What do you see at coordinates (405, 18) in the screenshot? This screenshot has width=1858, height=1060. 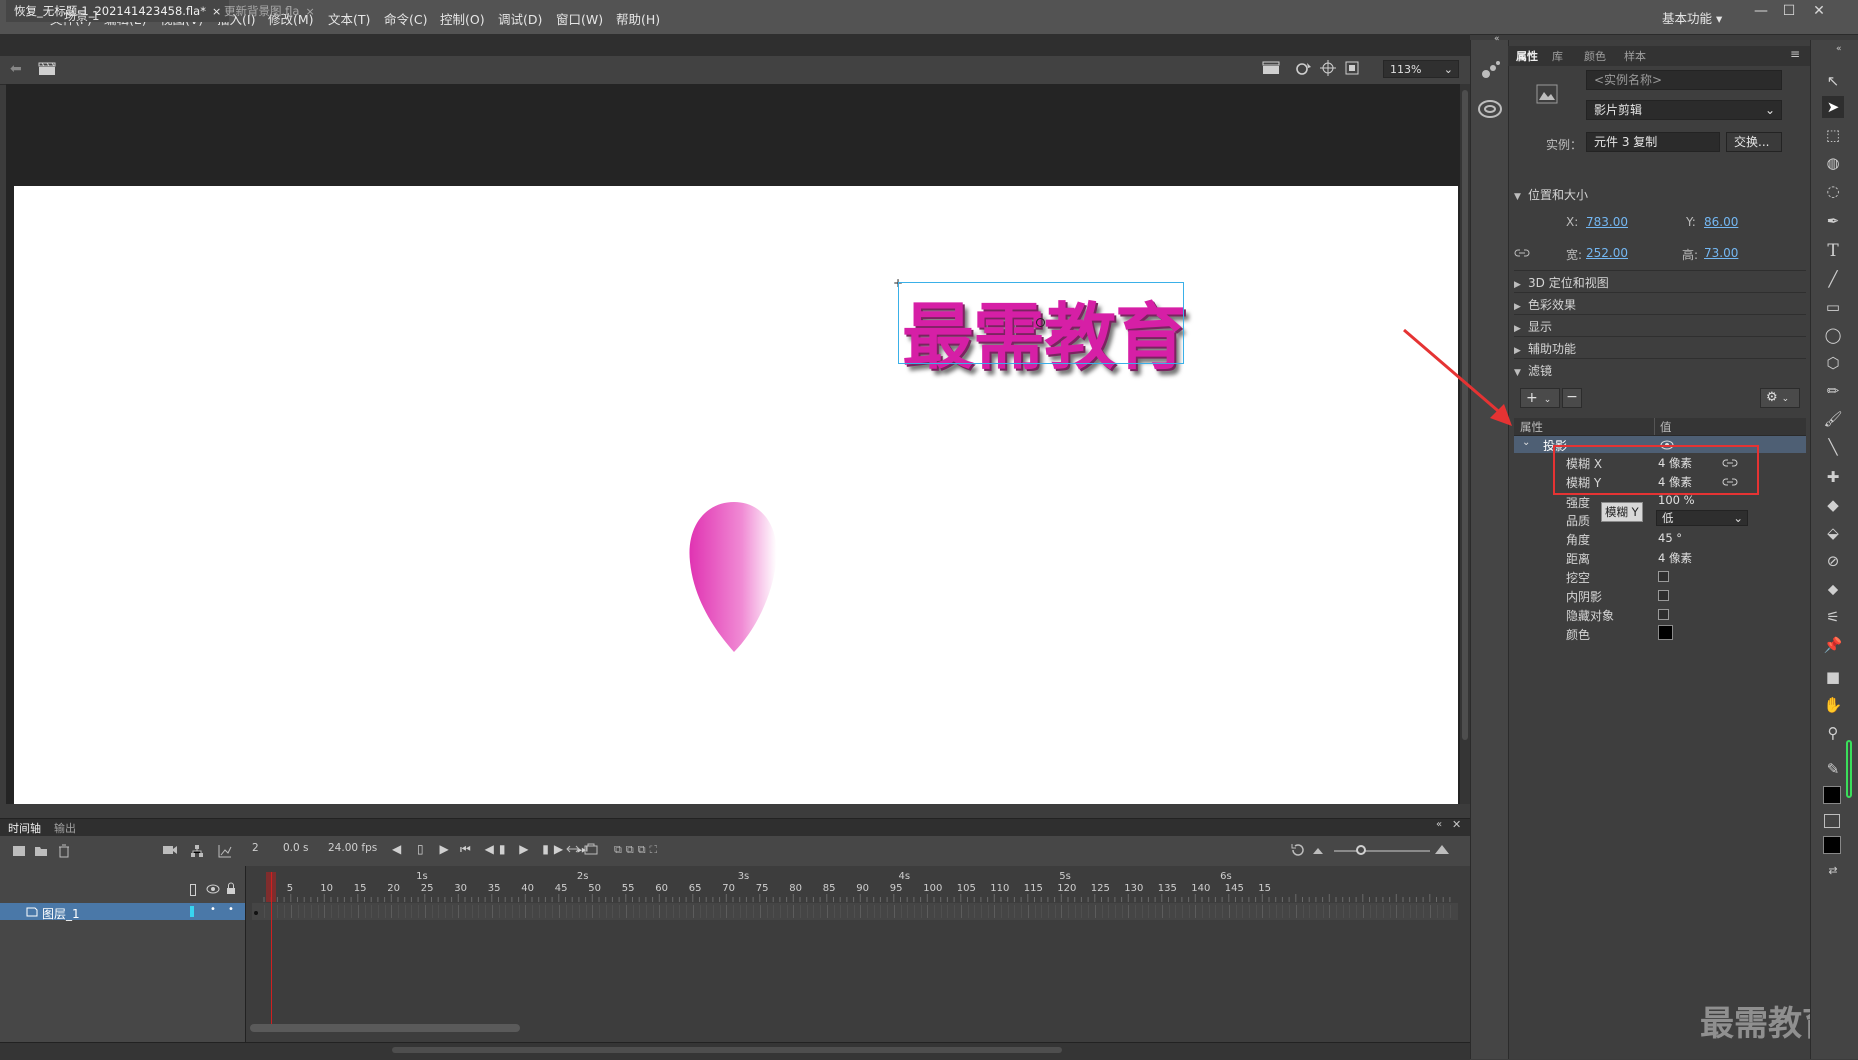 I see `menu-commands: 命令(C)` at bounding box center [405, 18].